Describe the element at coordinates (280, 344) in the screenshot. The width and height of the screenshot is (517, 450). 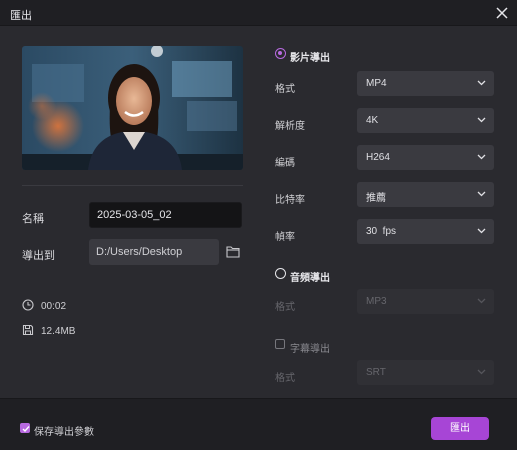
I see `subtitle-export-checkbox` at that location.